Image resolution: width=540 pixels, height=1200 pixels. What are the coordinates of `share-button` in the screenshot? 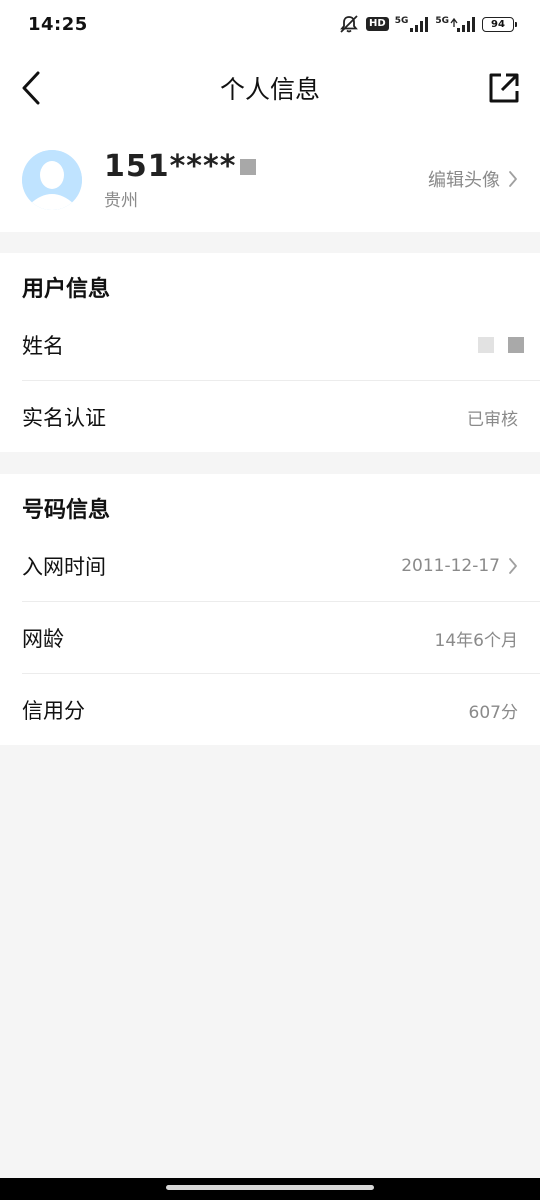 It's located at (504, 88).